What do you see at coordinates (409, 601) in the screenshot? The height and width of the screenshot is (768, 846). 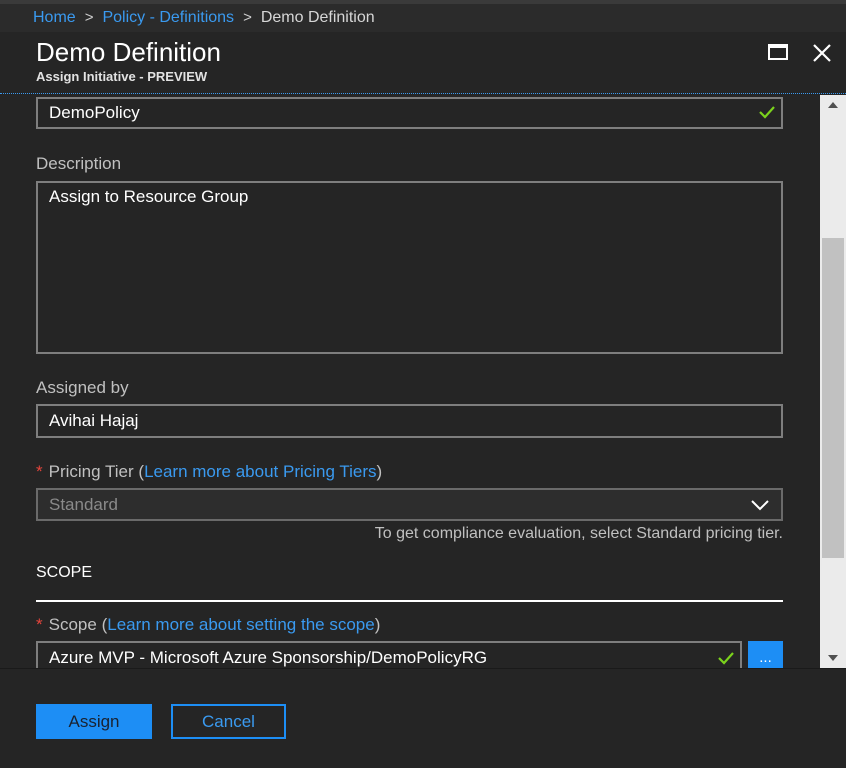 I see `scope-section-divider` at bounding box center [409, 601].